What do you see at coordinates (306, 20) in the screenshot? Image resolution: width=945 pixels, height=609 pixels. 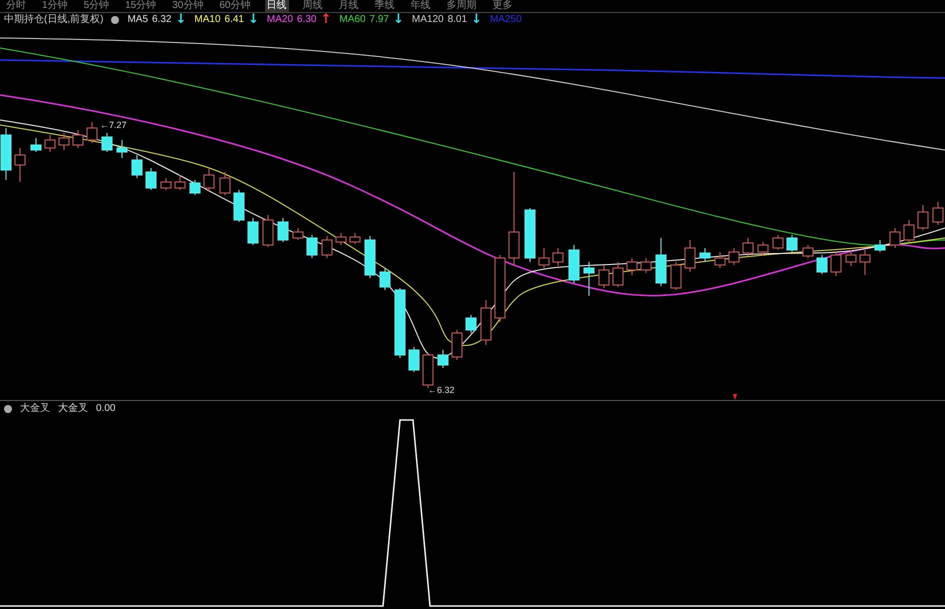 I see `ma-value: 6.30` at bounding box center [306, 20].